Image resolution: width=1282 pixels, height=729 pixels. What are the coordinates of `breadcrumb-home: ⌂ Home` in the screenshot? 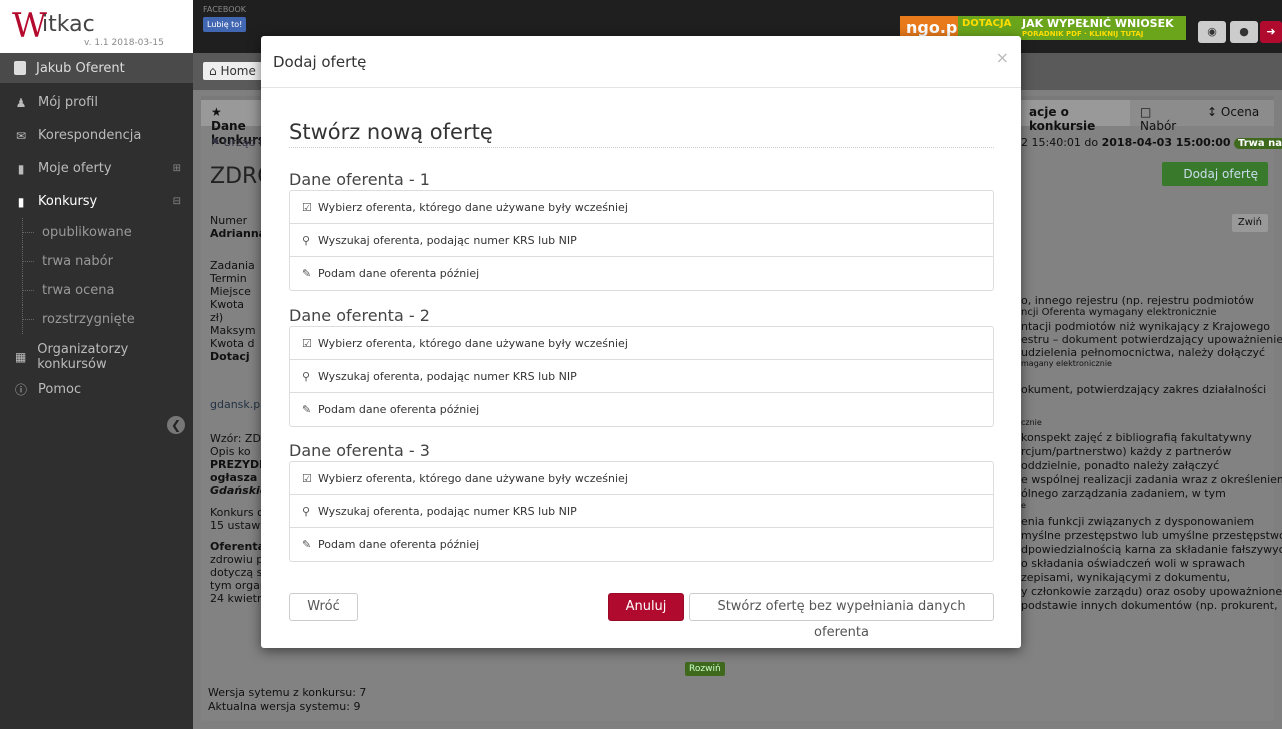 It's located at (232, 71).